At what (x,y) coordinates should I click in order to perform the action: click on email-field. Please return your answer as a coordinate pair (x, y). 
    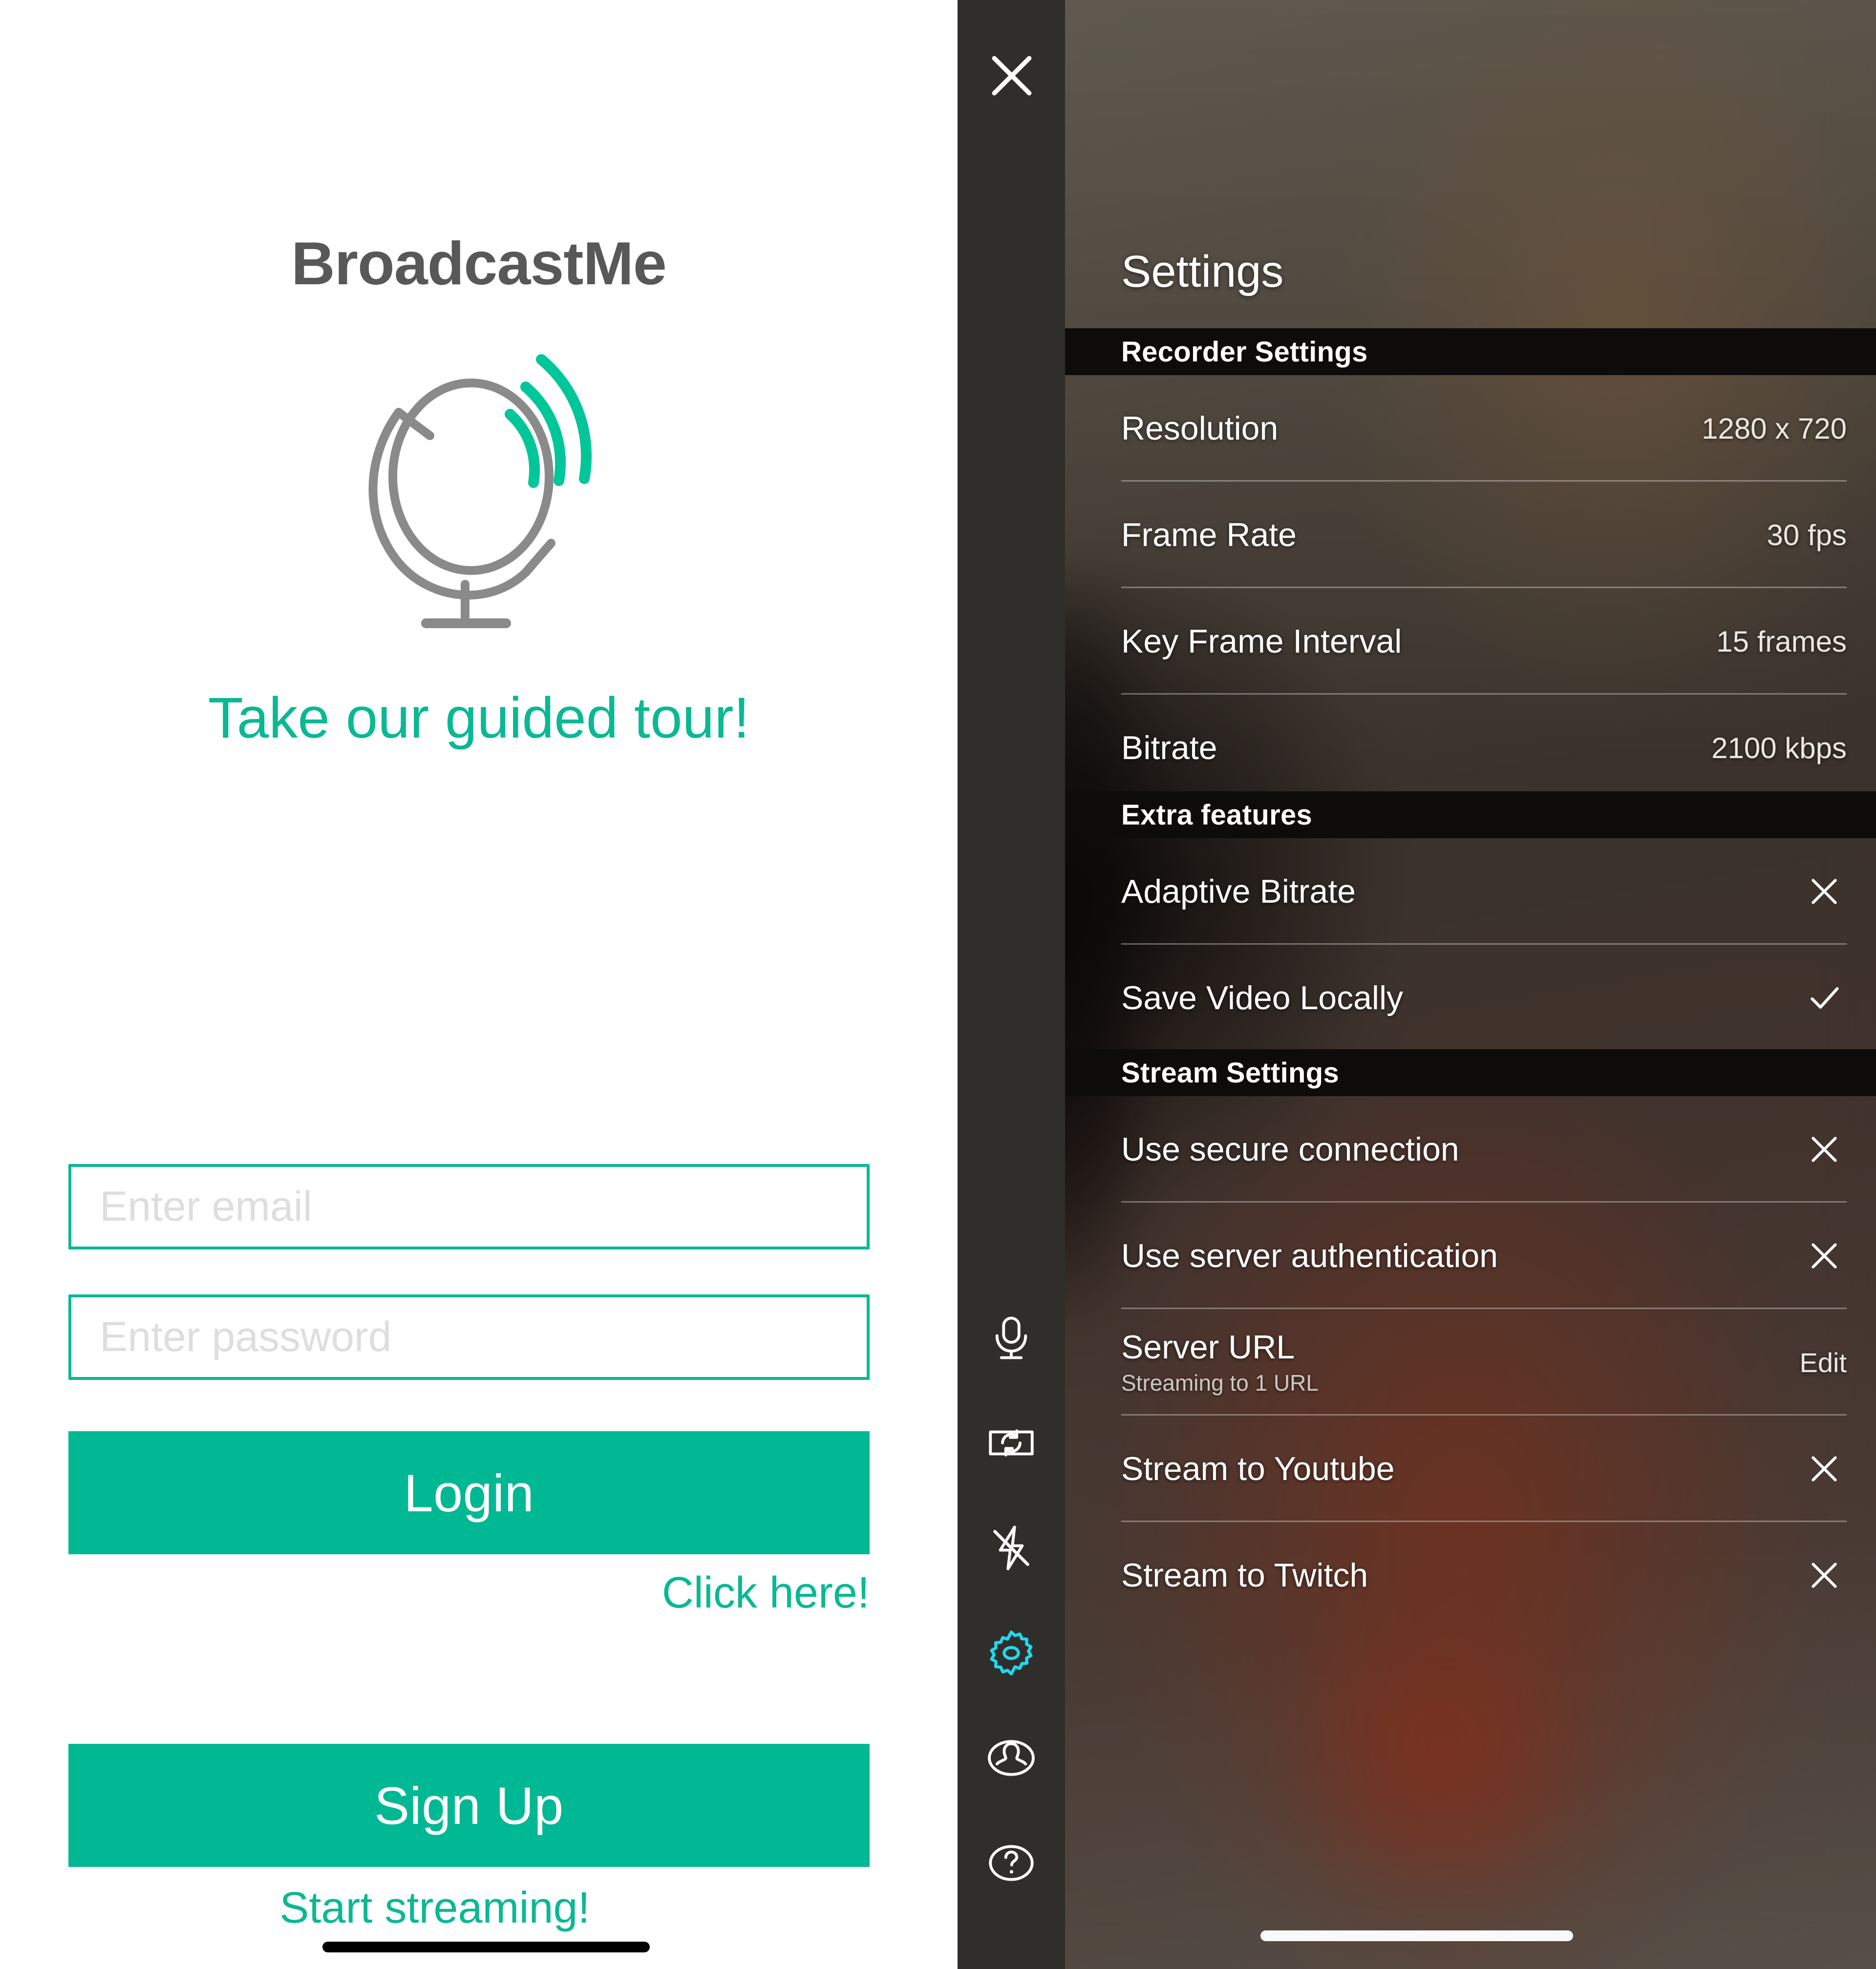
    Looking at the image, I should click on (469, 1206).